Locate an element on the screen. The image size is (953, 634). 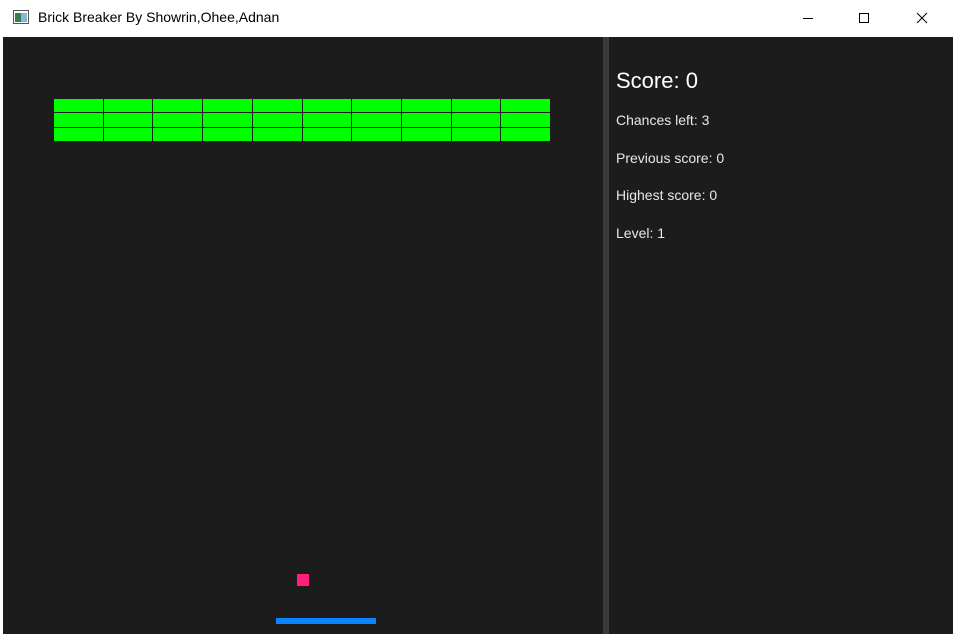
previous-score-label: Previous score: 0 is located at coordinates (670, 158).